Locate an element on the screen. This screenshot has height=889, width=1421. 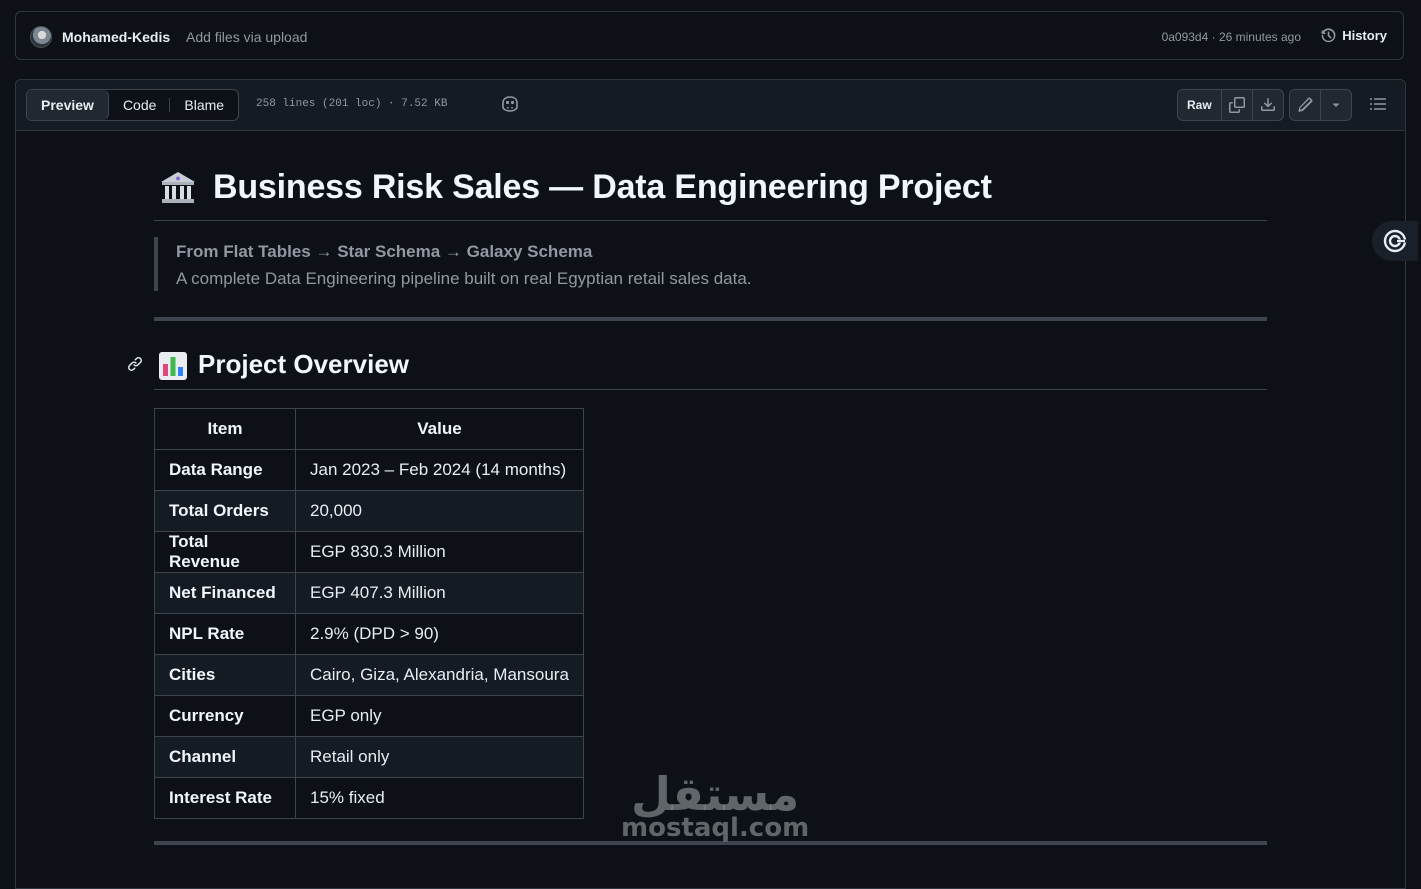
row-key: Data Range is located at coordinates (225, 470).